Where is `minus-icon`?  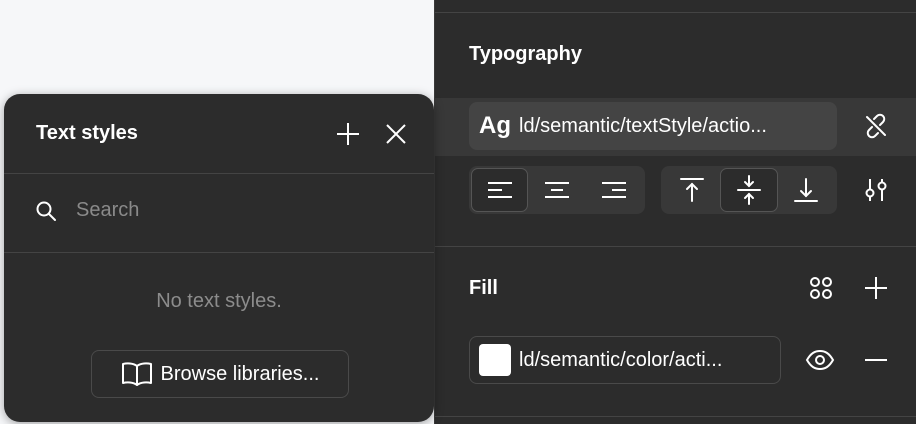 minus-icon is located at coordinates (876, 360).